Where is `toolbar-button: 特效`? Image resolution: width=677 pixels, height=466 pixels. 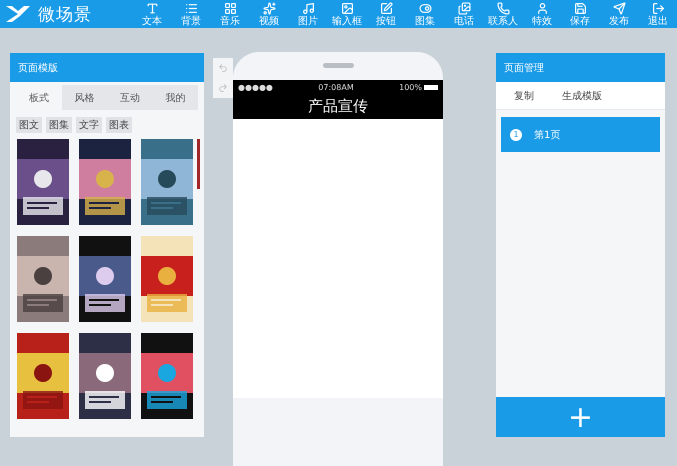
toolbar-button: 特效 is located at coordinates (542, 14).